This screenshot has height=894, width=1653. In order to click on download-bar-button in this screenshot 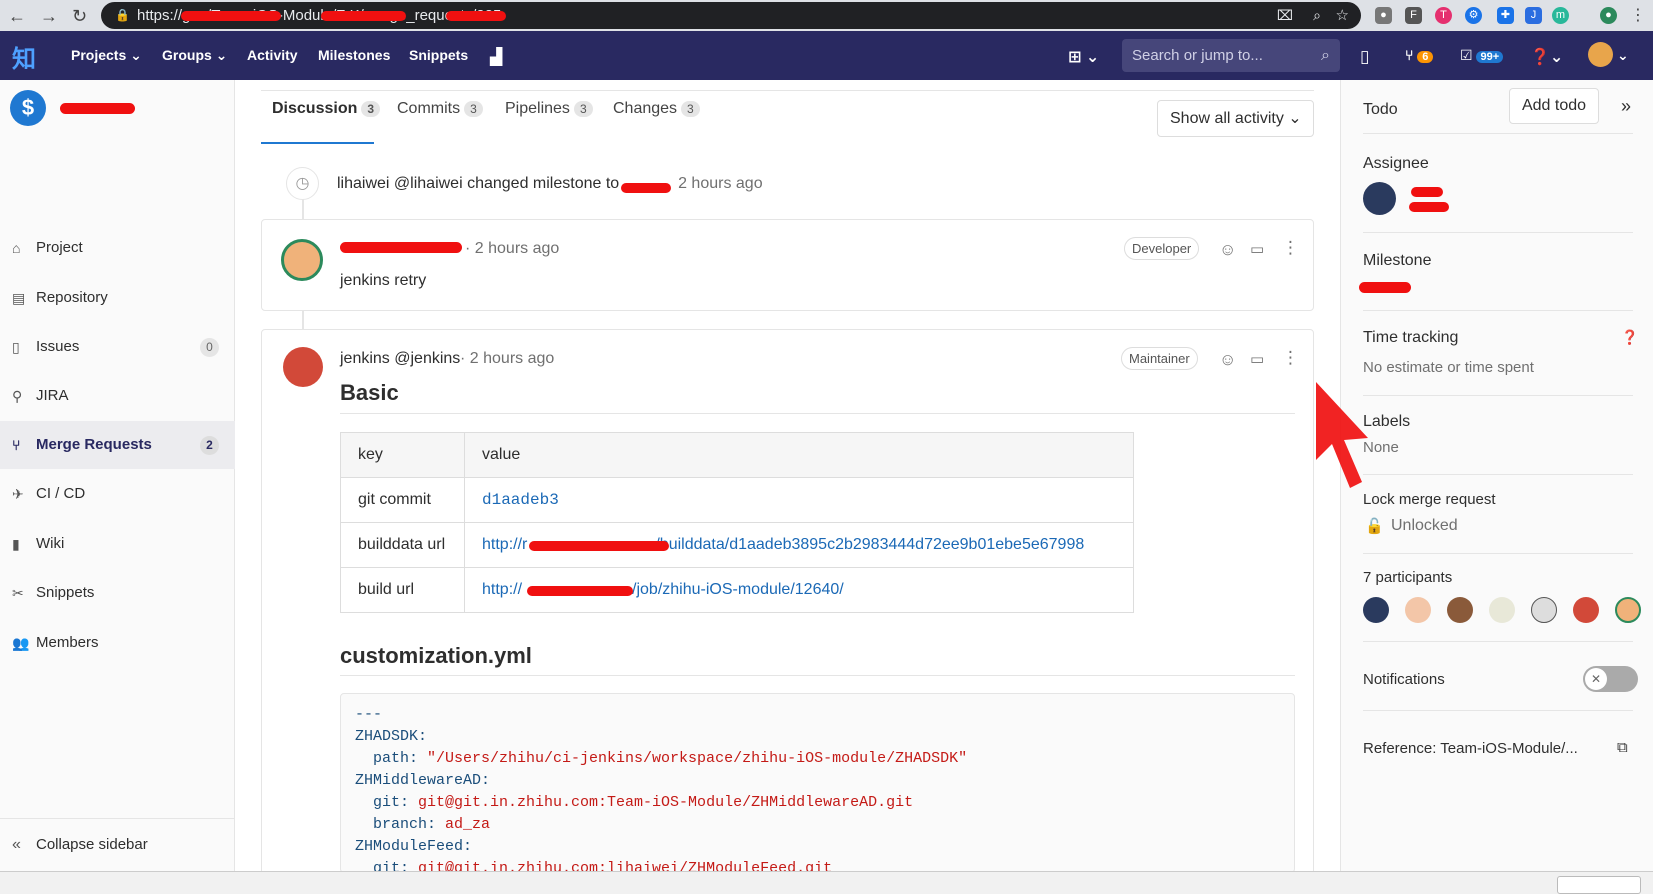, I will do `click(1599, 885)`.